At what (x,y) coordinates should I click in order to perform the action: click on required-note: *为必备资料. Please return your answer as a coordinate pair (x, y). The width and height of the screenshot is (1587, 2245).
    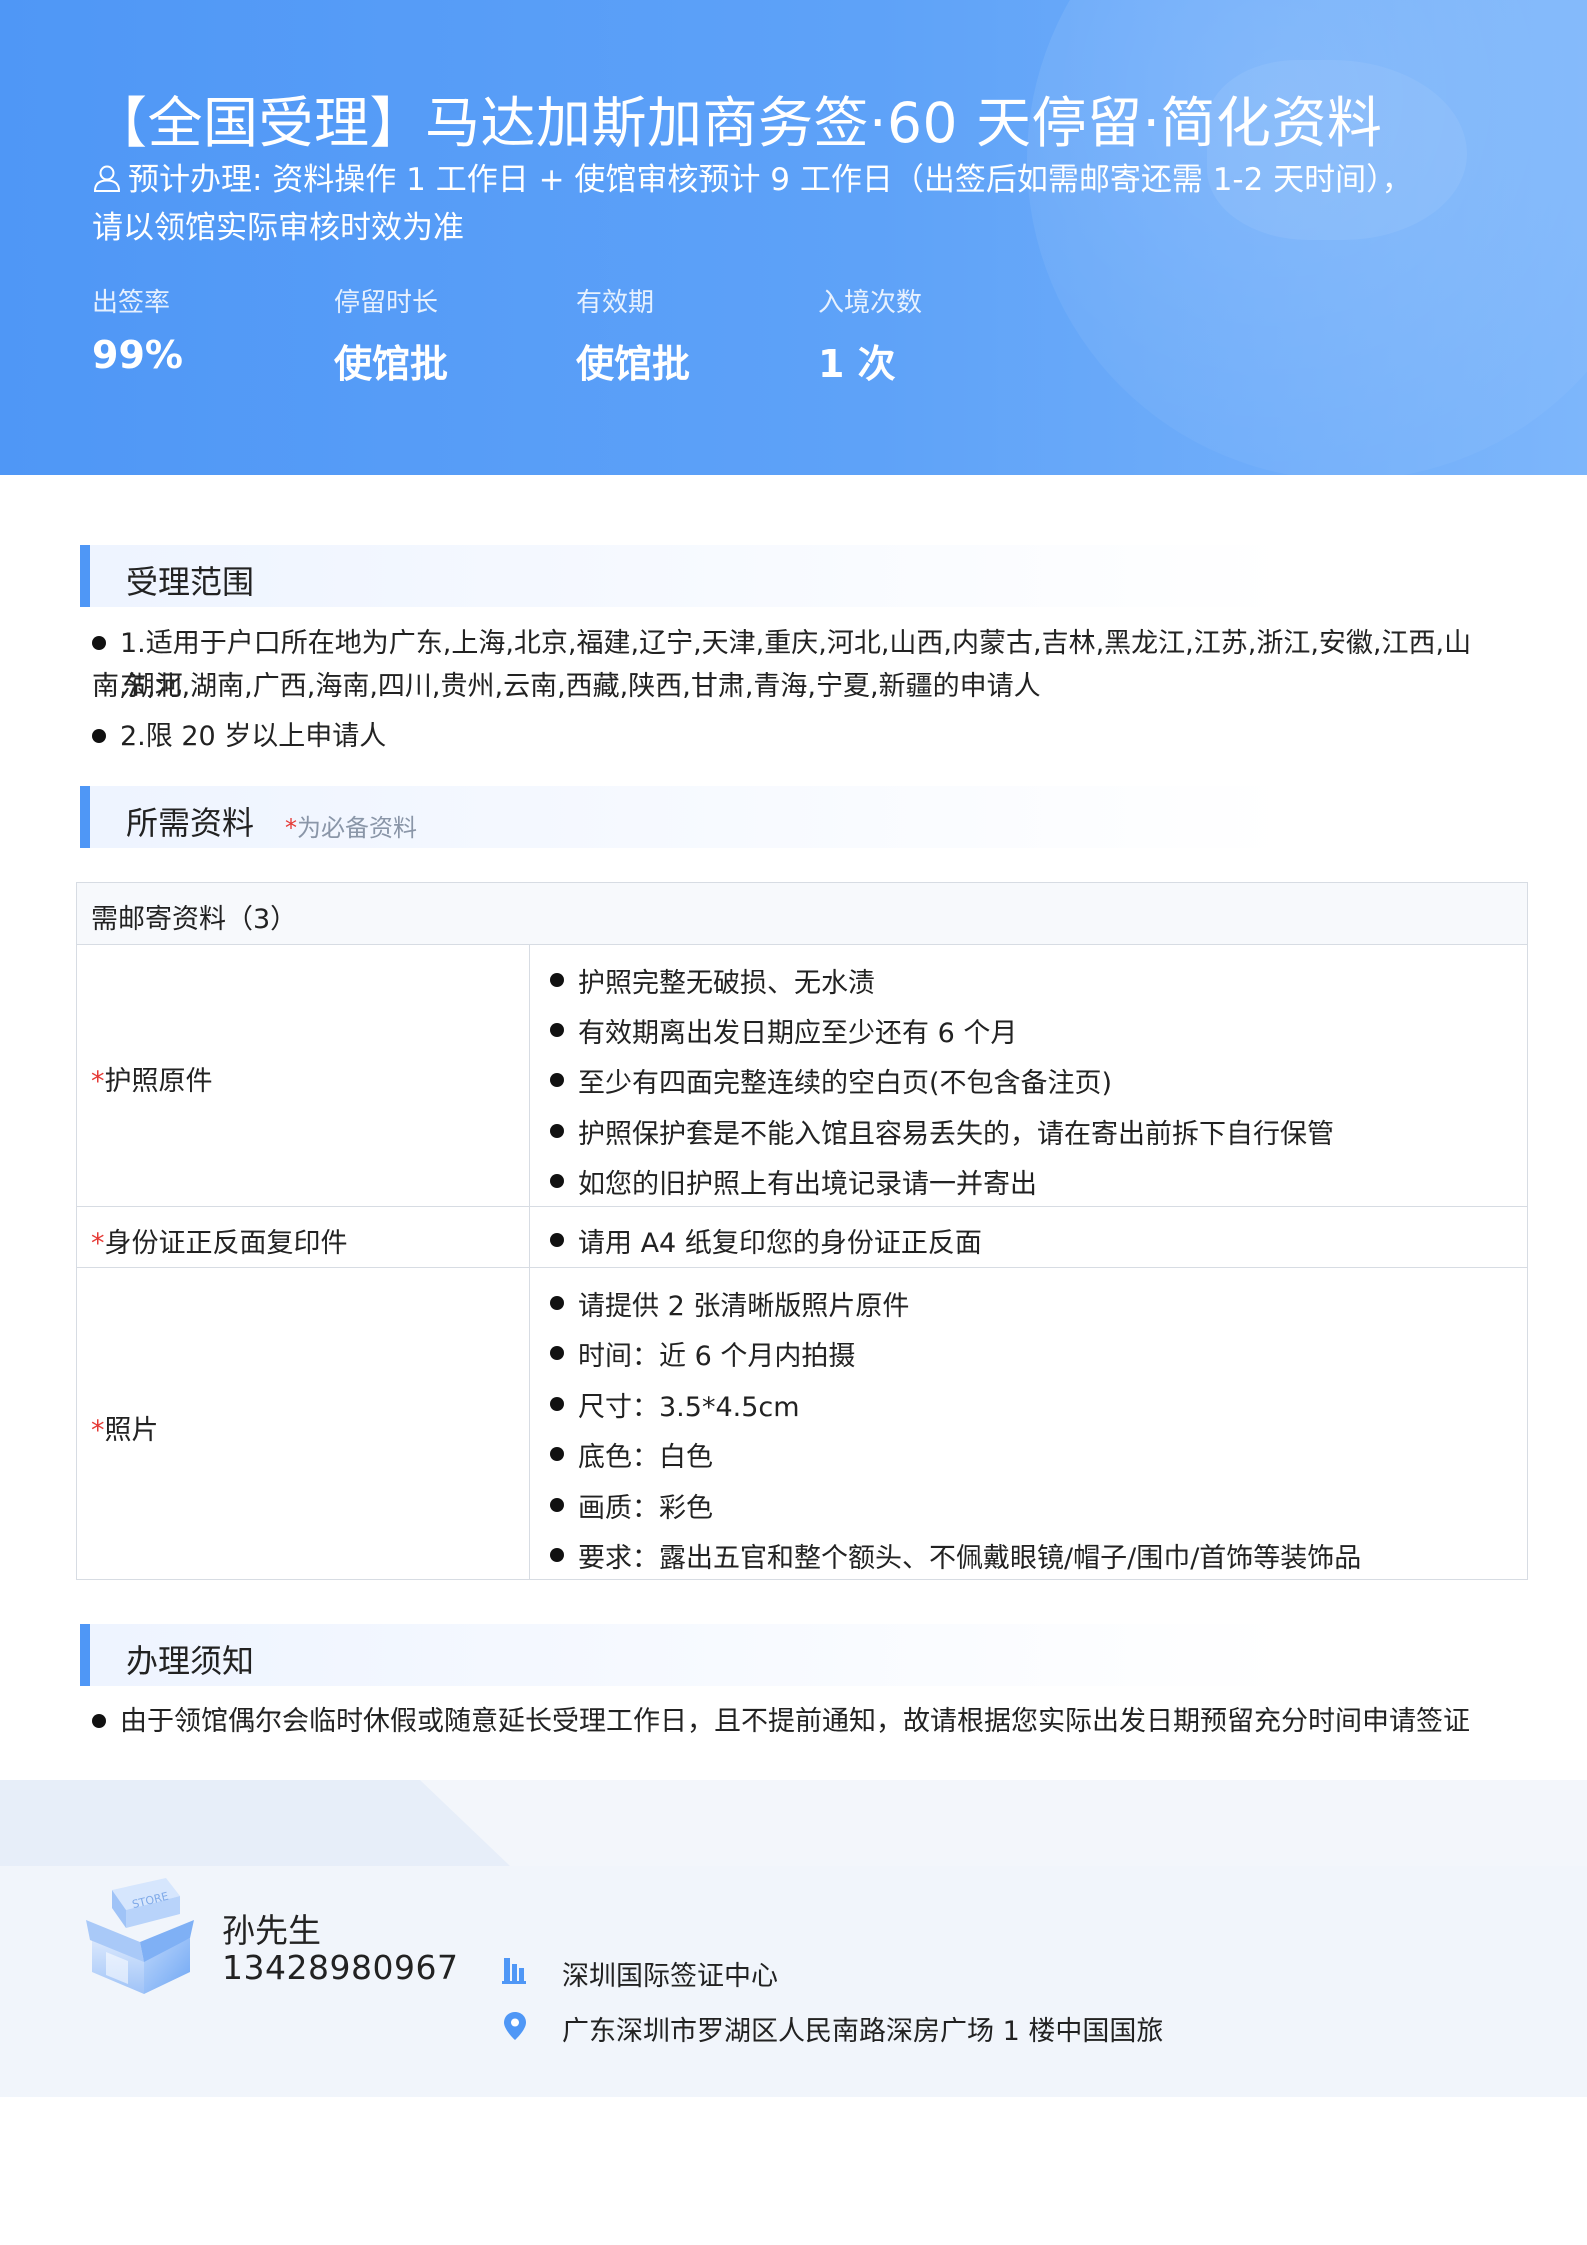
    Looking at the image, I should click on (351, 825).